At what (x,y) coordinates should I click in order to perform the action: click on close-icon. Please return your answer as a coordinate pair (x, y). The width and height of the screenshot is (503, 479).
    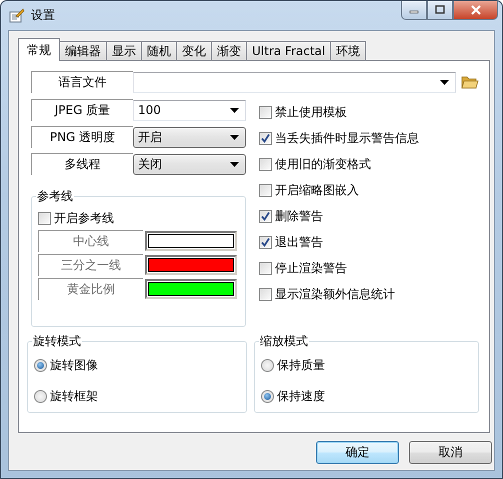
    Looking at the image, I should click on (476, 10).